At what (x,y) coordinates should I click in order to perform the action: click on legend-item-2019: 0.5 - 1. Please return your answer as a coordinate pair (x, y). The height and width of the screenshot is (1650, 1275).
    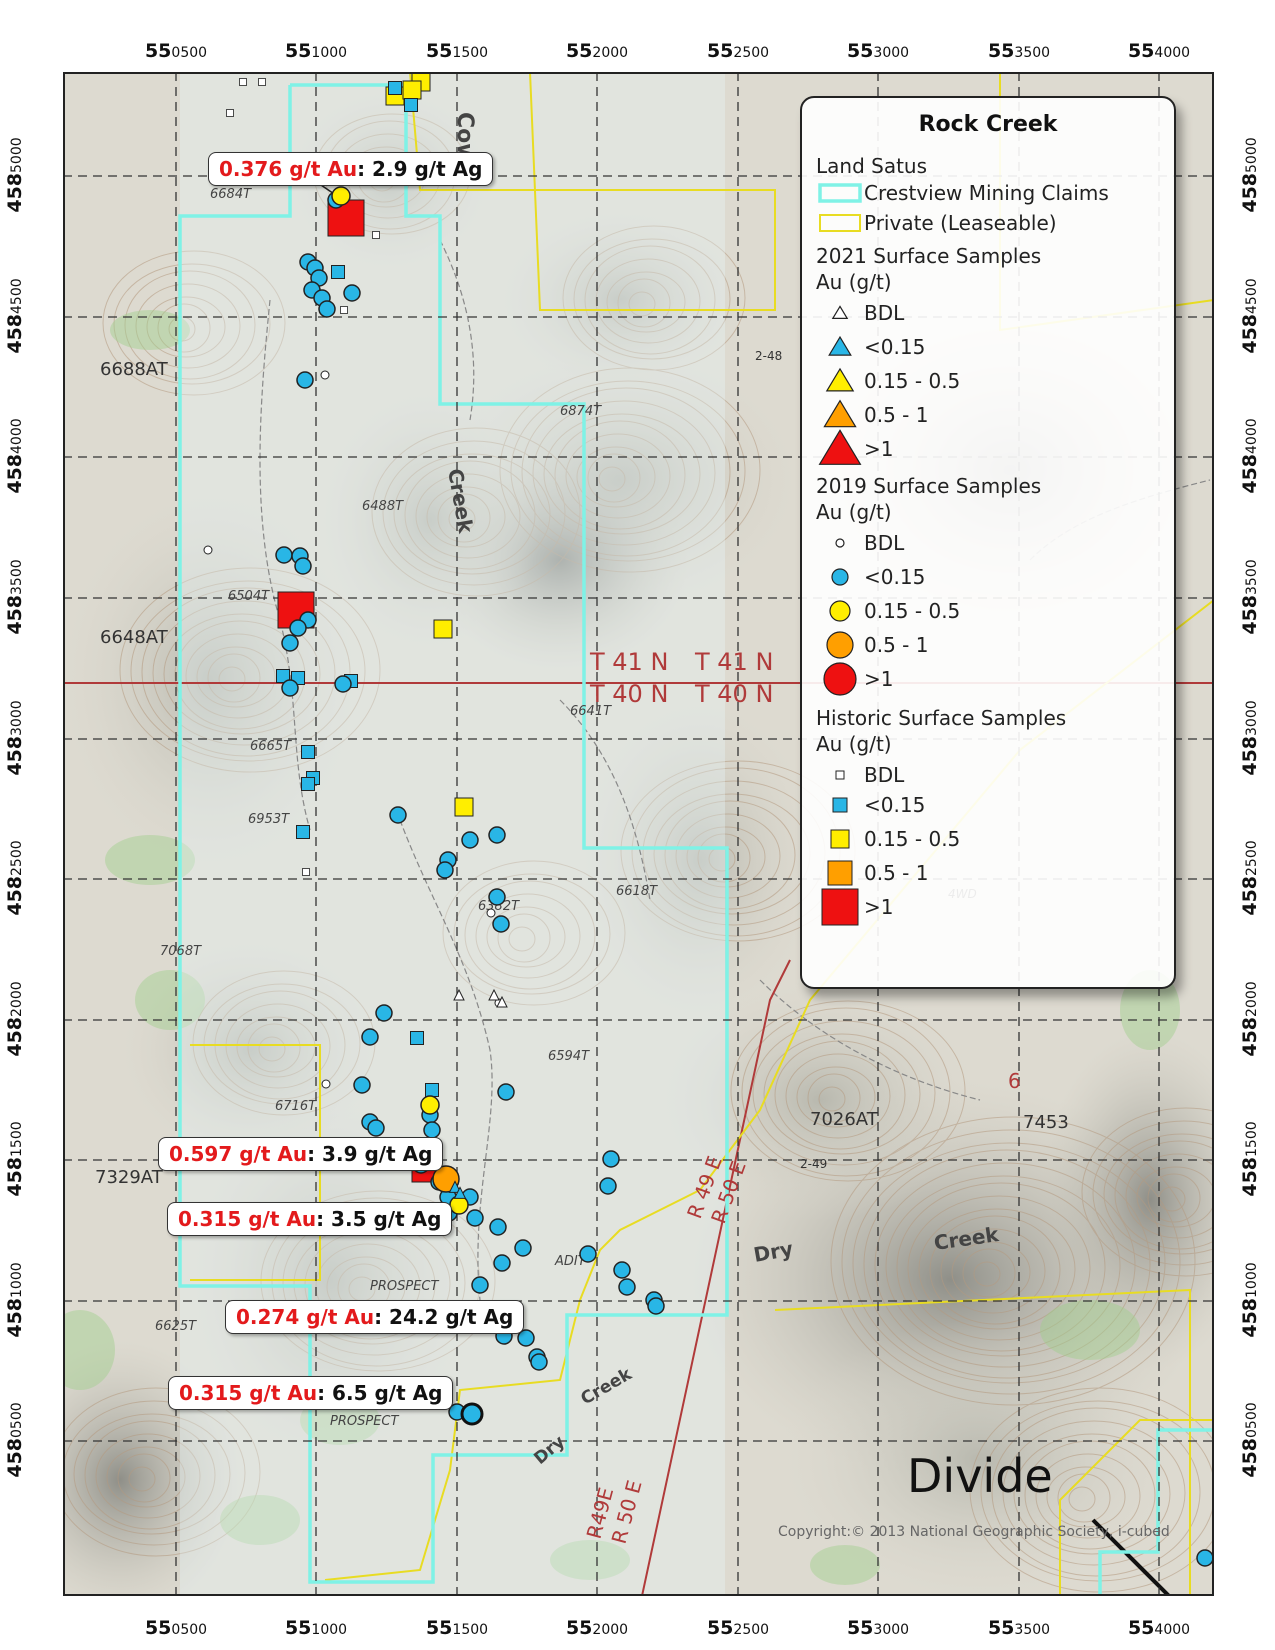
    Looking at the image, I should click on (872, 645).